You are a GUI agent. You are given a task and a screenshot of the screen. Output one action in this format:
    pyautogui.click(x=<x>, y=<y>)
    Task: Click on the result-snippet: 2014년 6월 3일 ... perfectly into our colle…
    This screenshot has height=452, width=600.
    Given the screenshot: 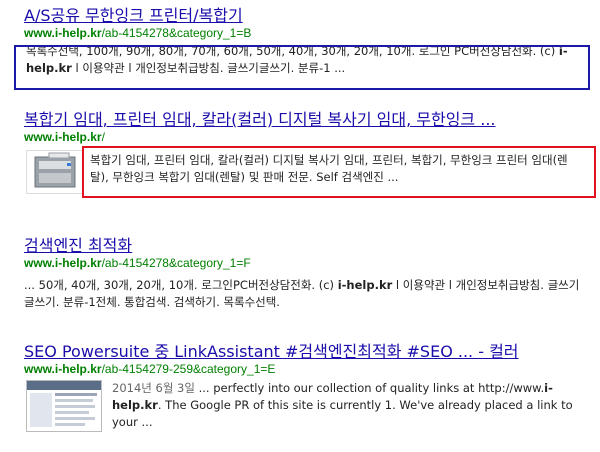 What is the action you would take?
    pyautogui.click(x=342, y=405)
    